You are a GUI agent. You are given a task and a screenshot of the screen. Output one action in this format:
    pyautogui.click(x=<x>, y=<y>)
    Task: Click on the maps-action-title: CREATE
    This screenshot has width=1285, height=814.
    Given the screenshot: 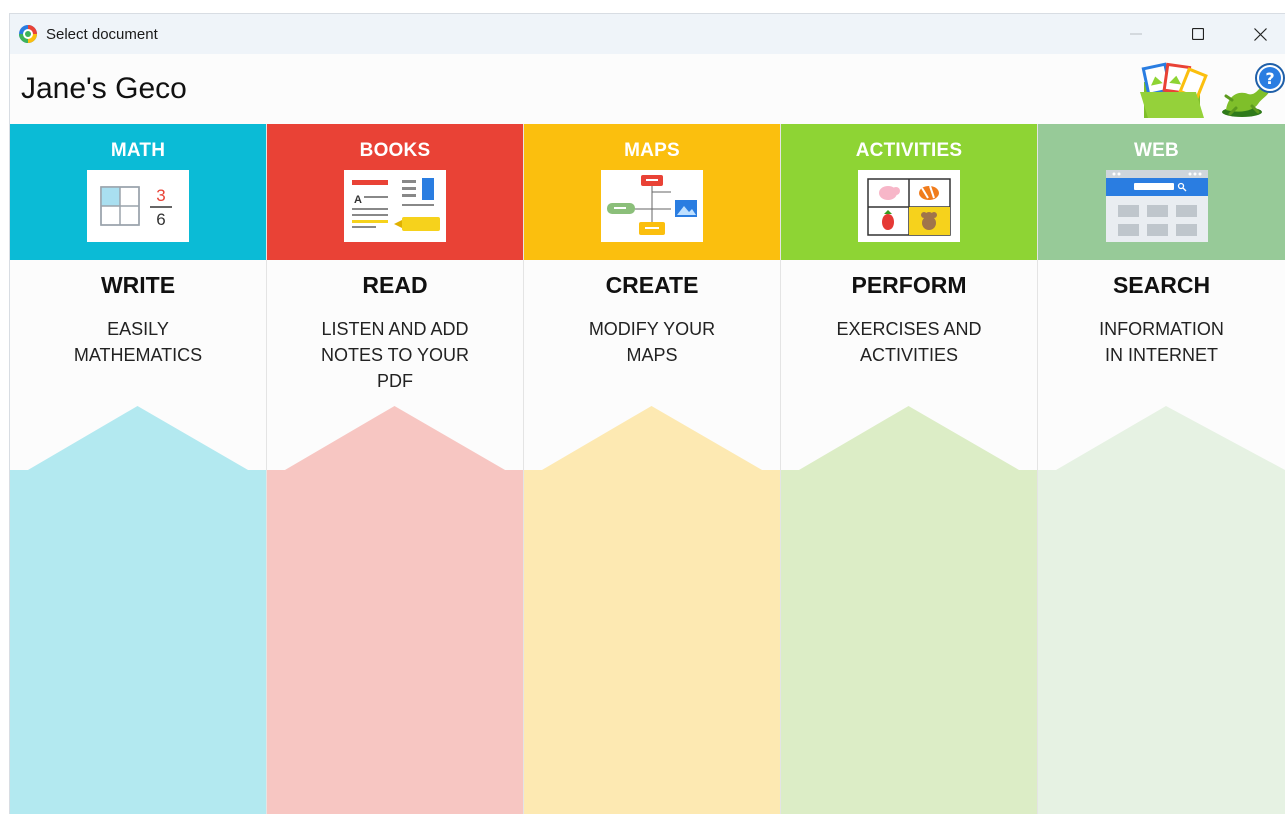 What is the action you would take?
    pyautogui.click(x=652, y=285)
    